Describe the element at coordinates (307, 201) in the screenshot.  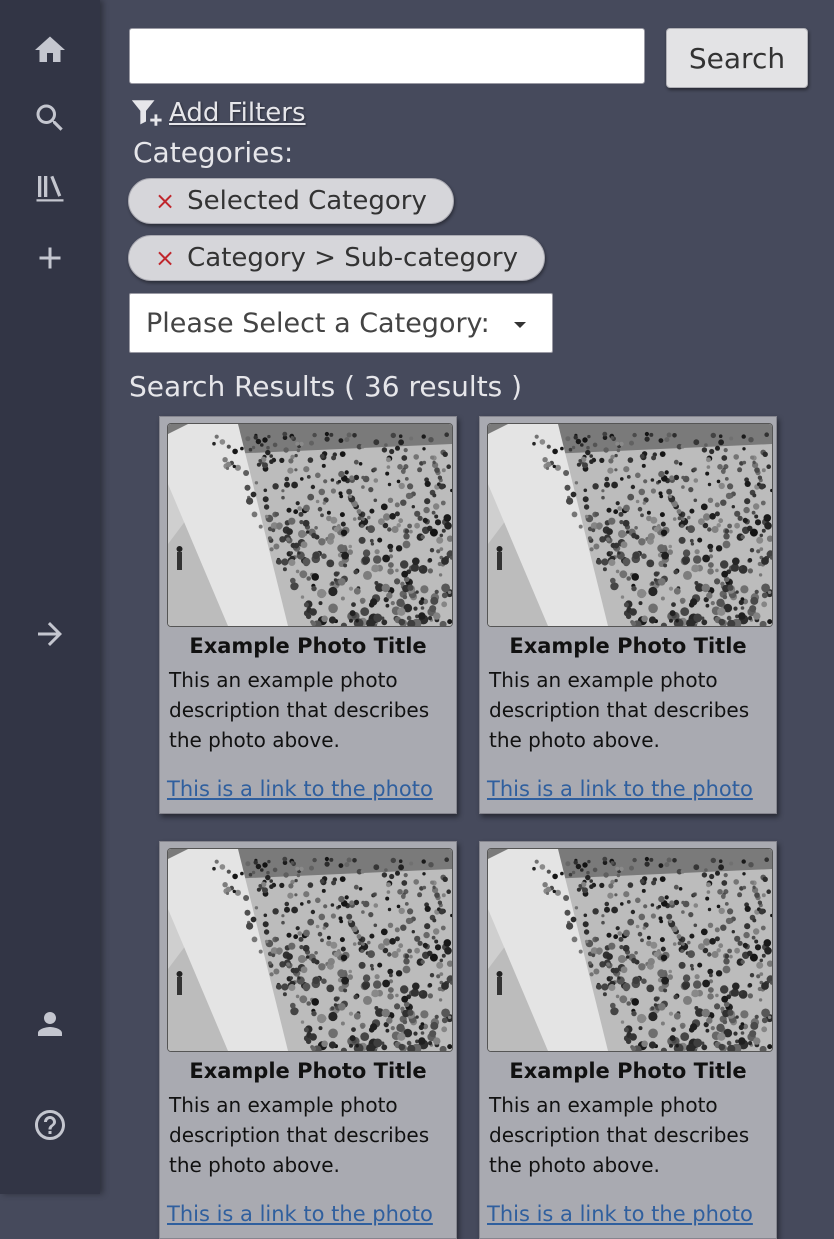
I see `chip-label: Selected Category` at that location.